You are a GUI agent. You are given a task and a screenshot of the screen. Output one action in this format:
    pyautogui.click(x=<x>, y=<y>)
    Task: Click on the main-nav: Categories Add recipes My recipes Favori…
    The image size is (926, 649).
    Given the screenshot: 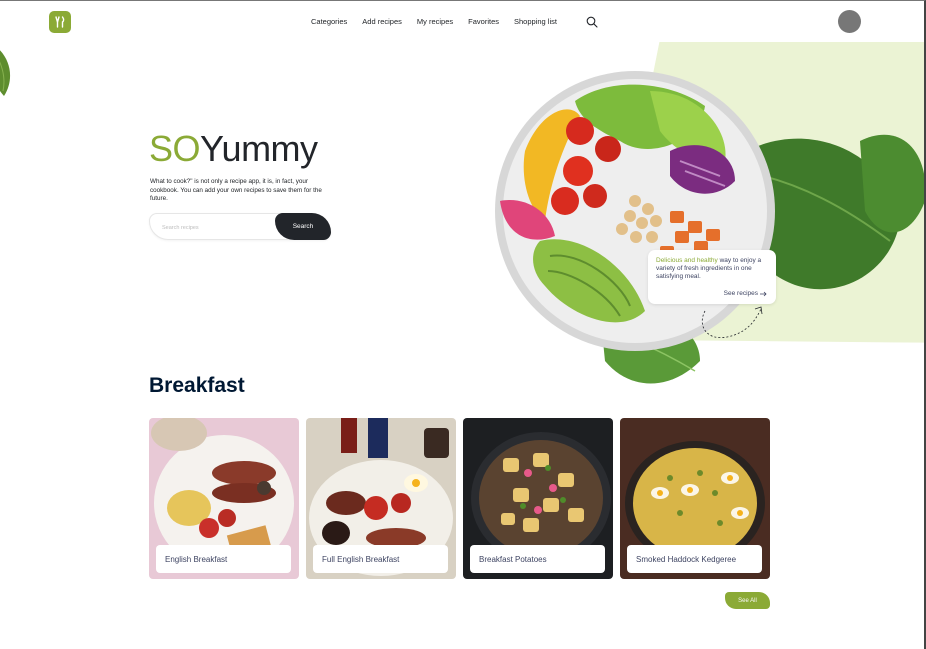 What is the action you would take?
    pyautogui.click(x=441, y=21)
    